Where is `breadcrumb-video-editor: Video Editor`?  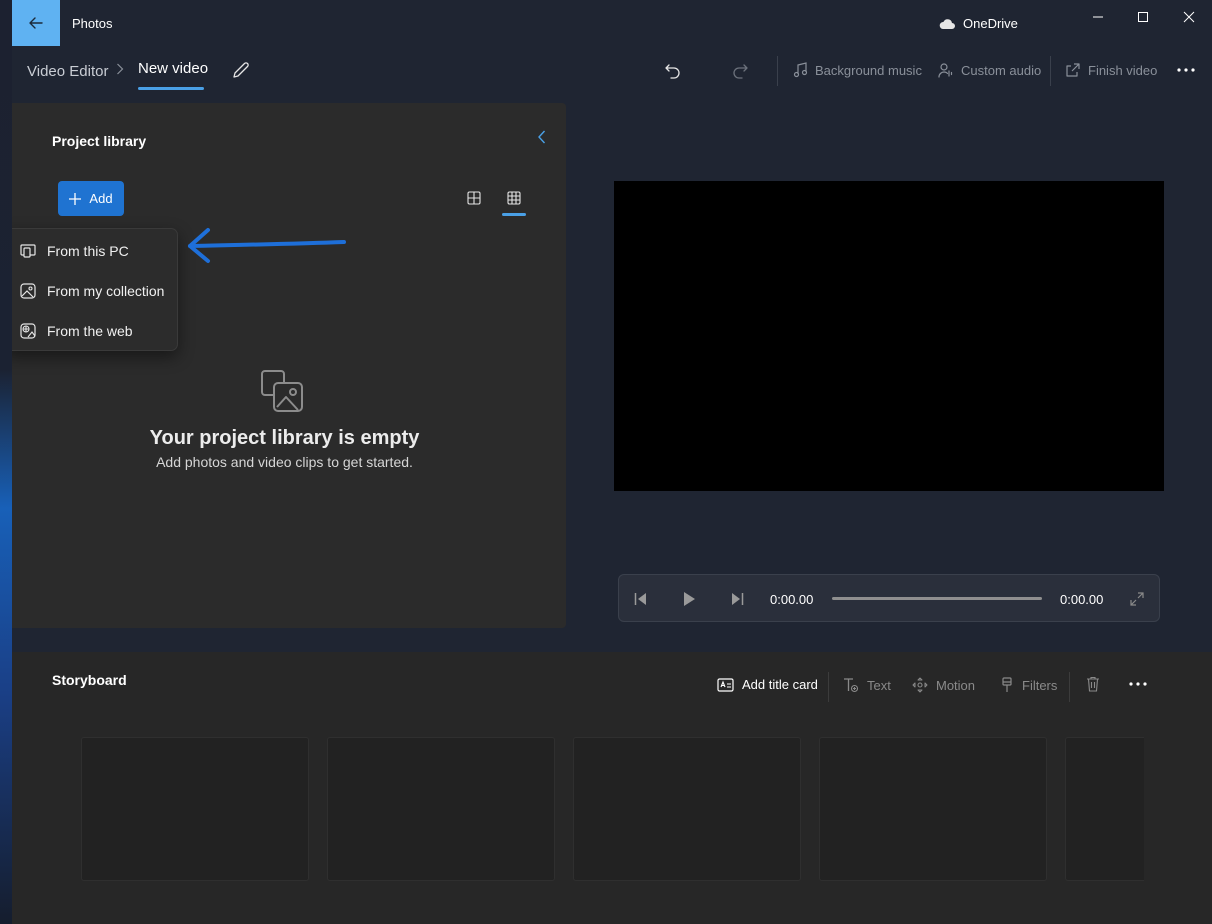
breadcrumb-video-editor: Video Editor is located at coordinates (67, 71).